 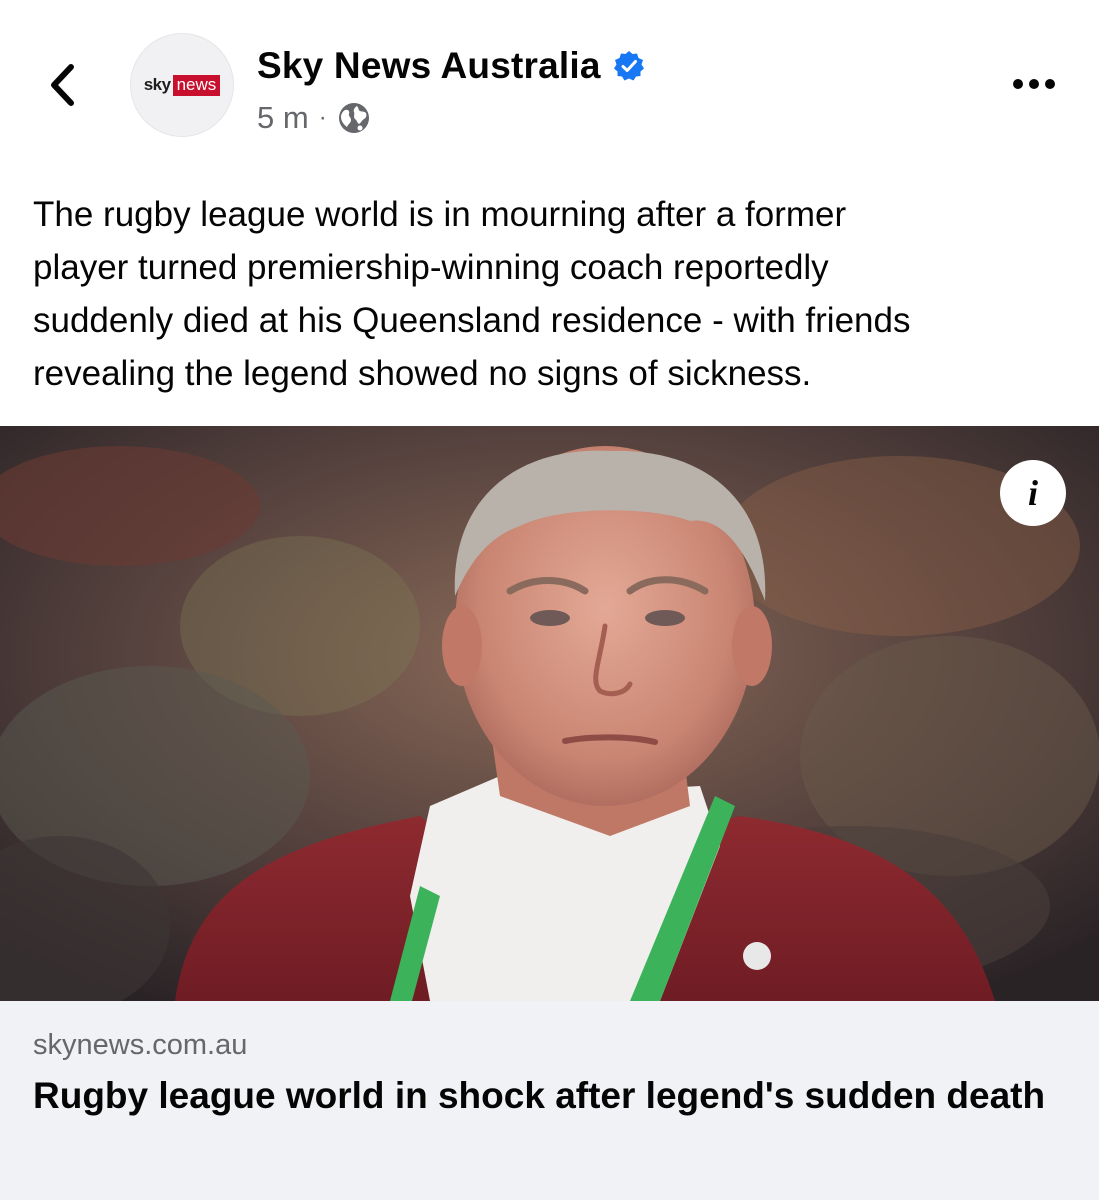 I want to click on page-name-row: Sky News Australia, so click(x=451, y=66).